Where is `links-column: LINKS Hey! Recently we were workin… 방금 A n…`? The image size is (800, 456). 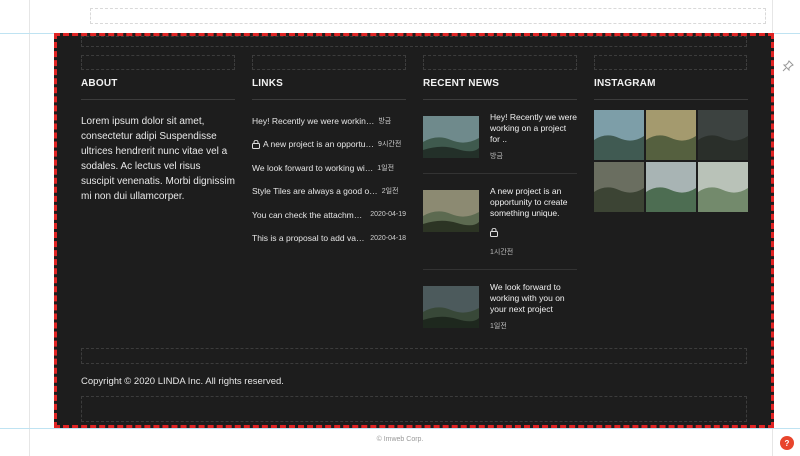 links-column: LINKS Hey! Recently we were workin… 방금 A n… is located at coordinates (329, 164).